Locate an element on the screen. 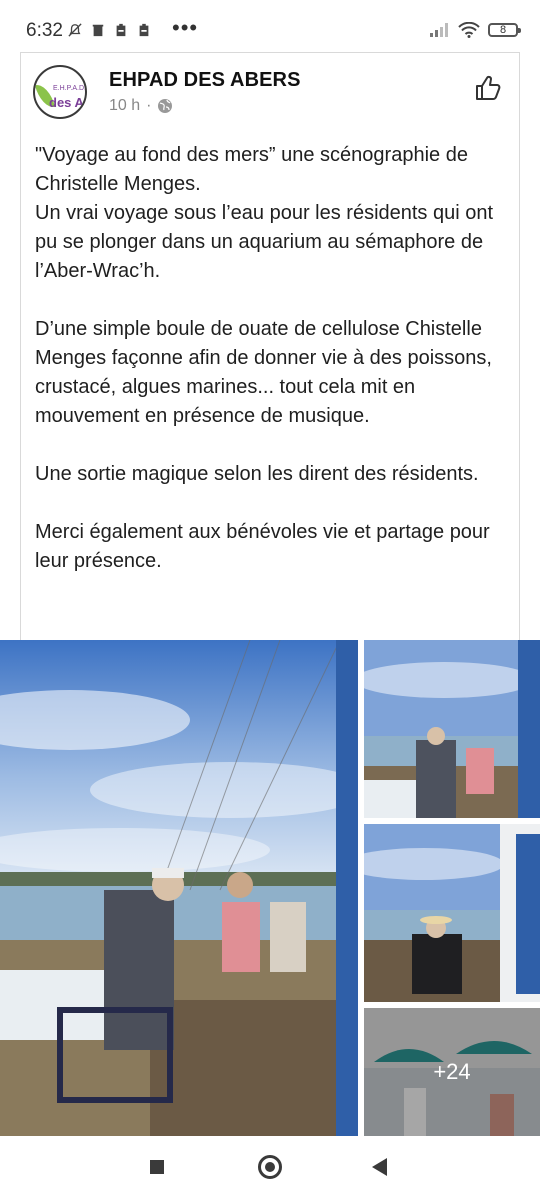  avatar-brand-text: des AB is located at coordinates (67, 102).